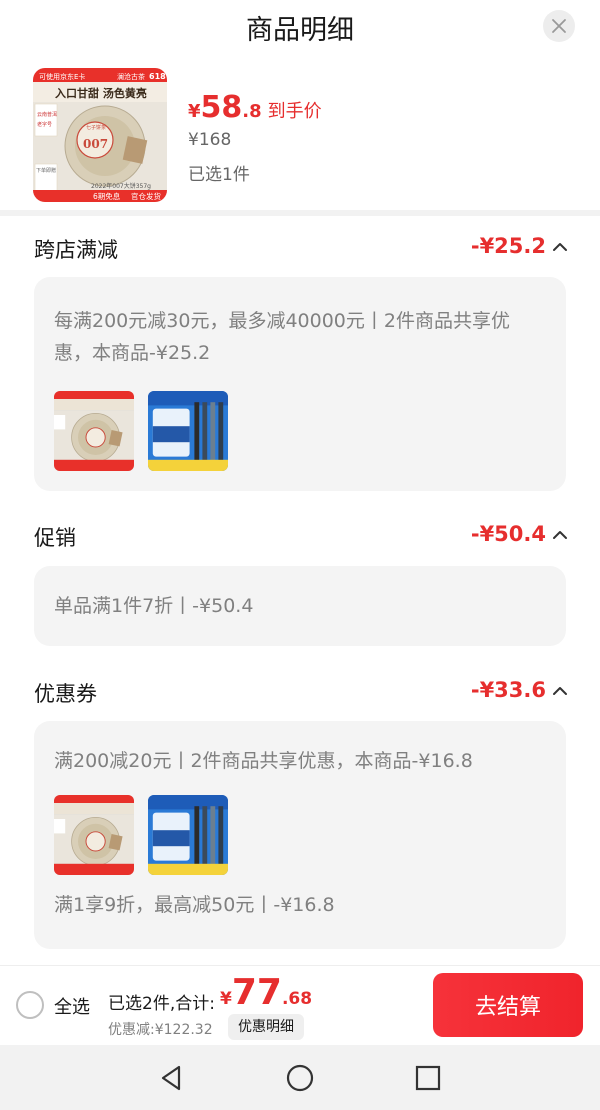  I want to click on cross-store-rule: 每满200元减30元，最多减40000元丨2件商品共享优惠，本商品-¥25.2, so click(282, 337).